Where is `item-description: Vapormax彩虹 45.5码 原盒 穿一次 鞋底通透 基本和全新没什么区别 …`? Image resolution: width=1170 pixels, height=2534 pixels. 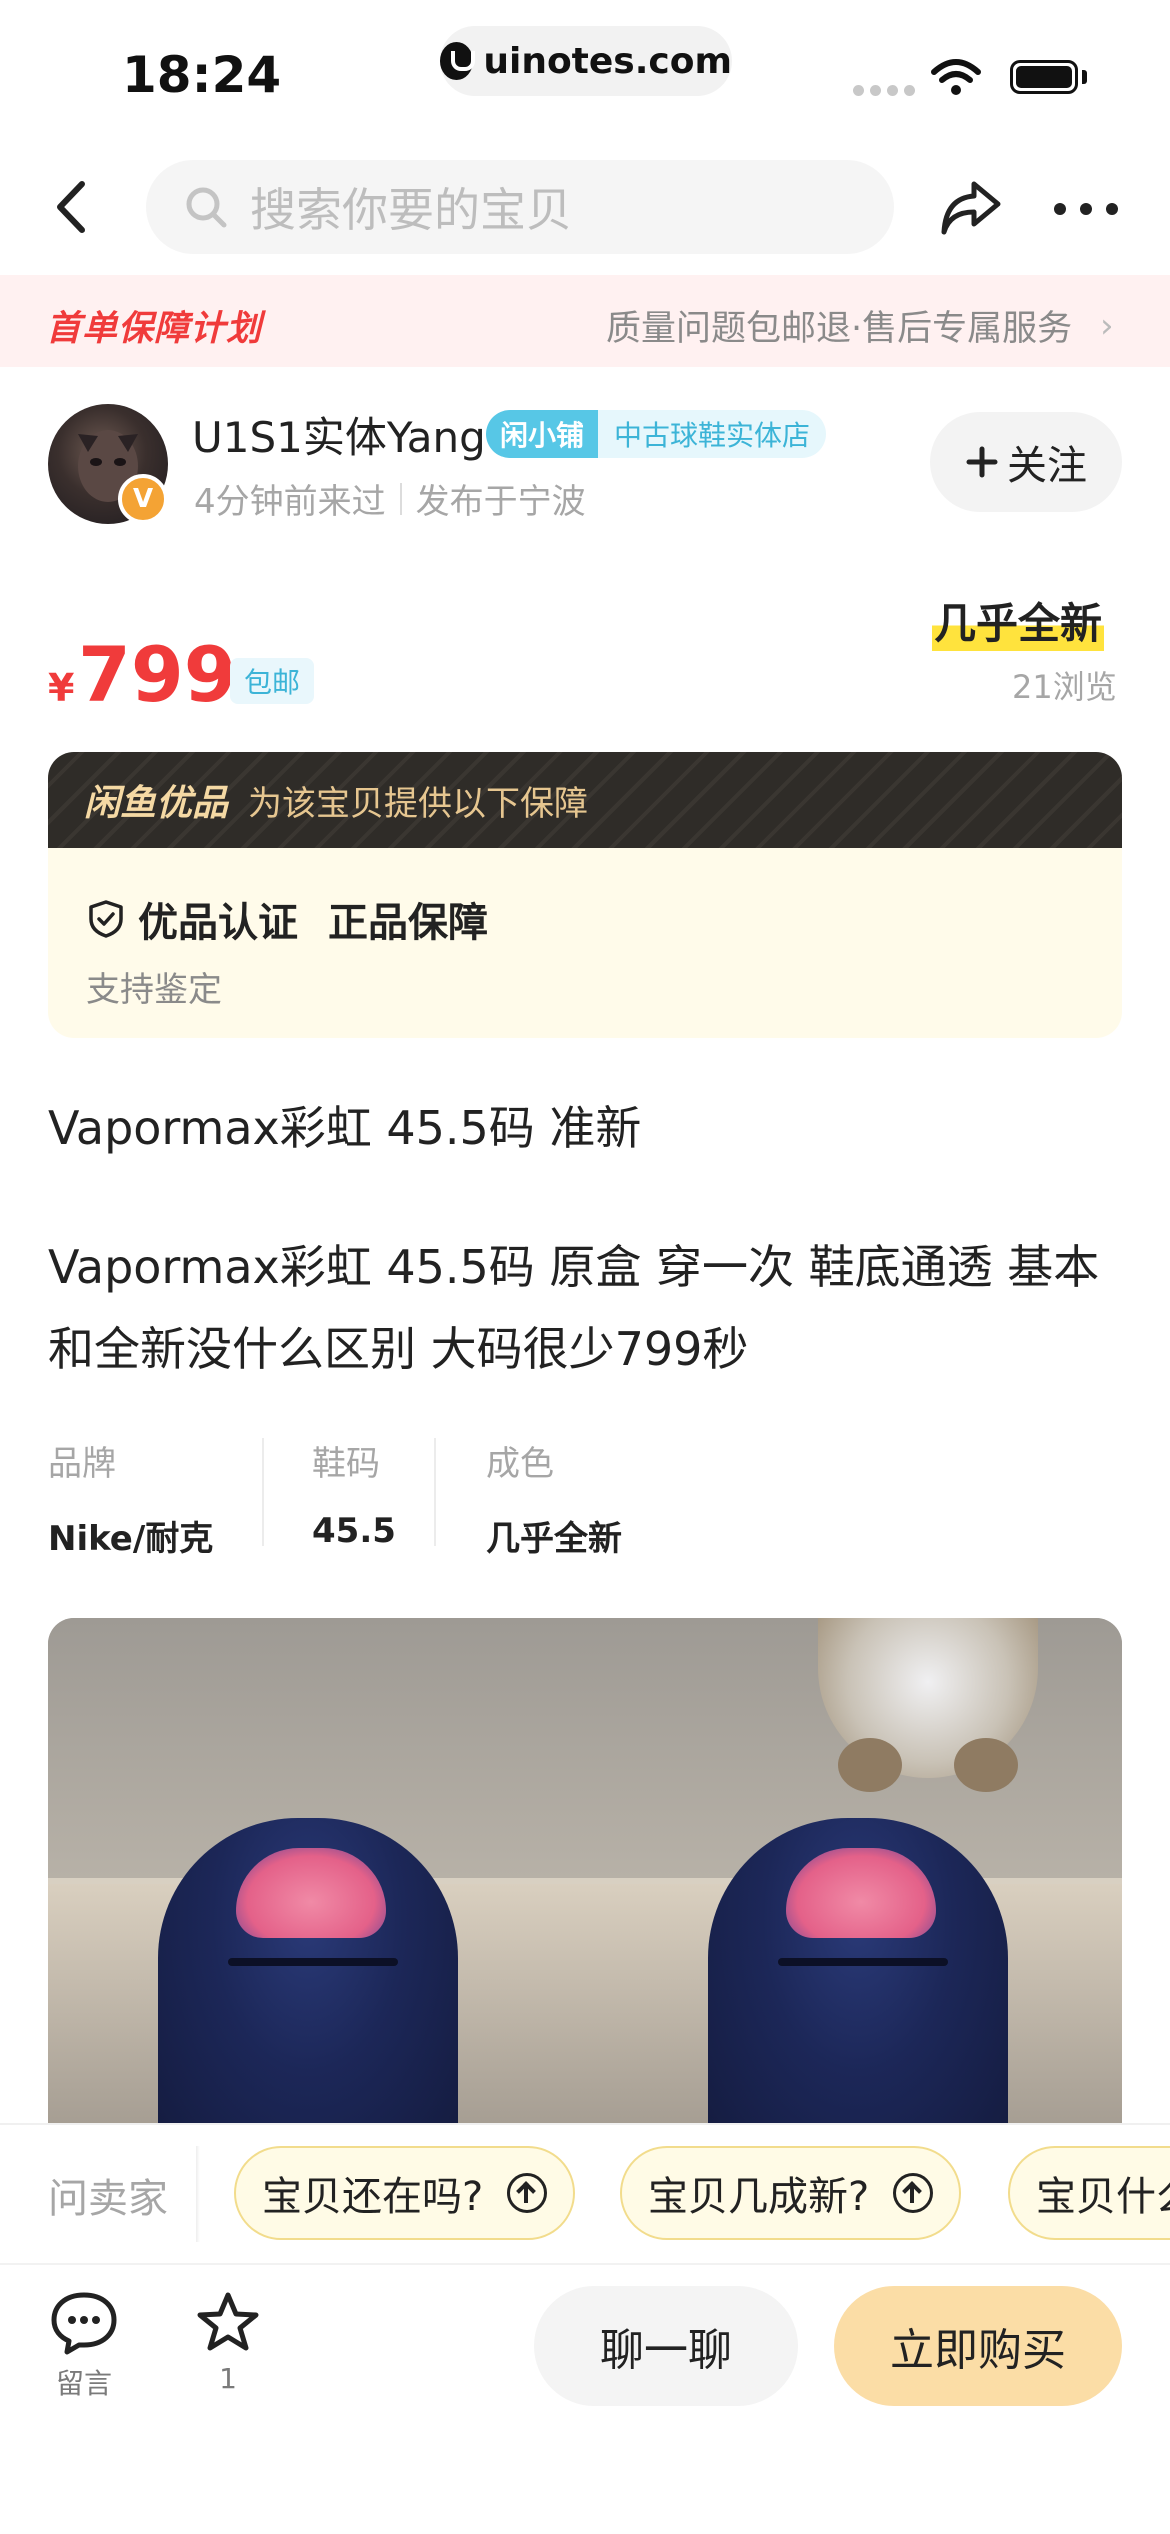
item-description: Vapormax彩虹 45.5码 原盒 穿一次 鞋底通透 基本和全新没什么区别 … is located at coordinates (574, 1308).